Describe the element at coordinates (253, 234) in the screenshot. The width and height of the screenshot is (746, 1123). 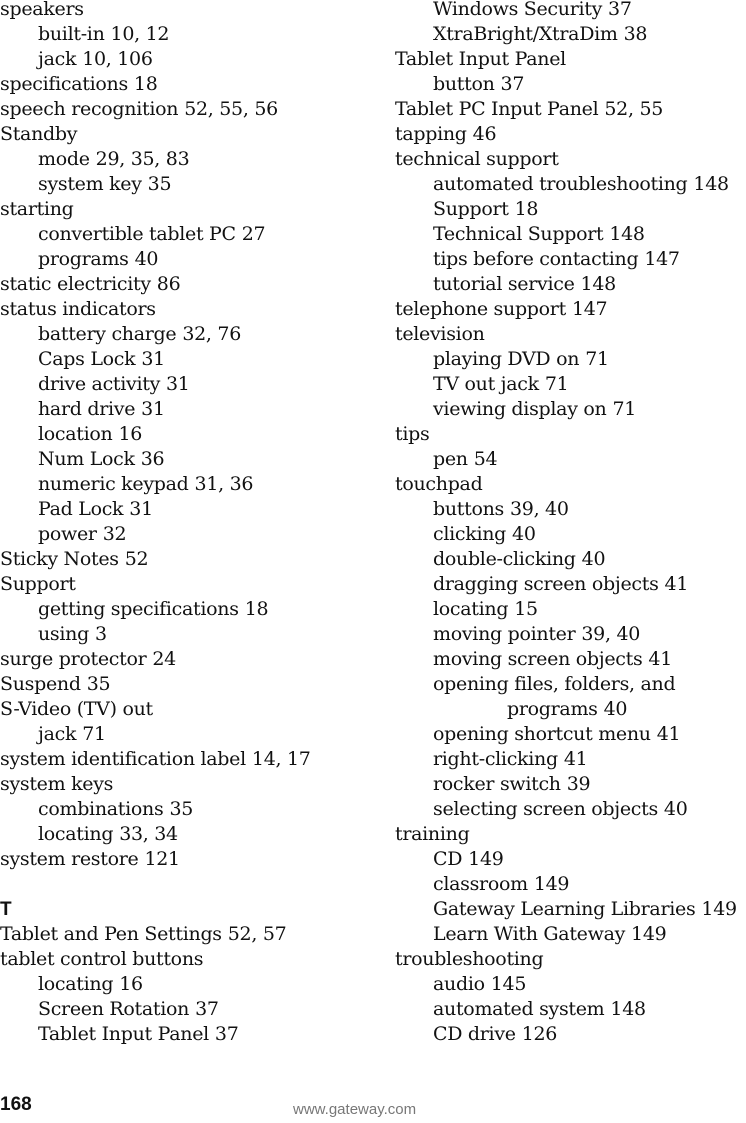
I see `entry-page-refs: 27` at that location.